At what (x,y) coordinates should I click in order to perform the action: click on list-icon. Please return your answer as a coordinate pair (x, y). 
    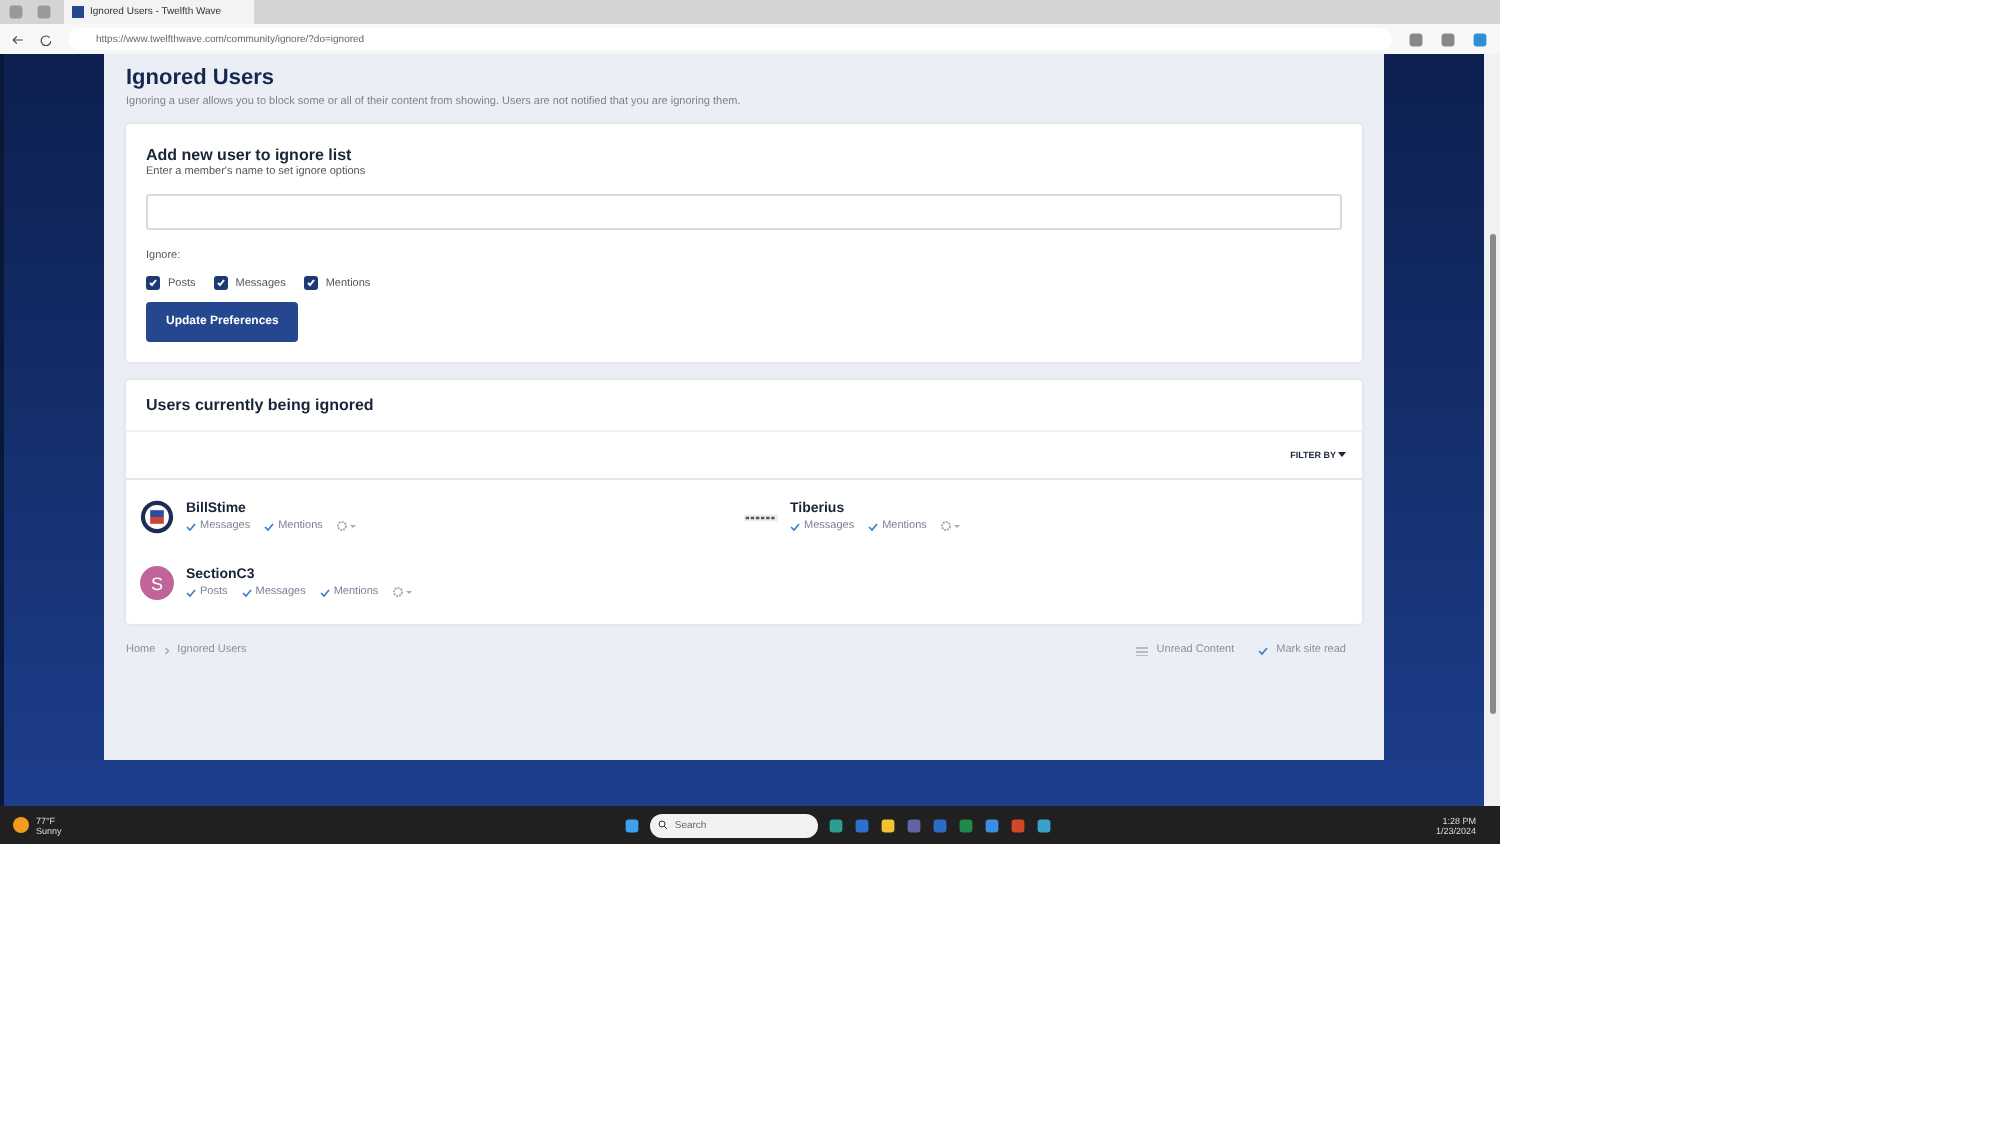
    Looking at the image, I should click on (1142, 650).